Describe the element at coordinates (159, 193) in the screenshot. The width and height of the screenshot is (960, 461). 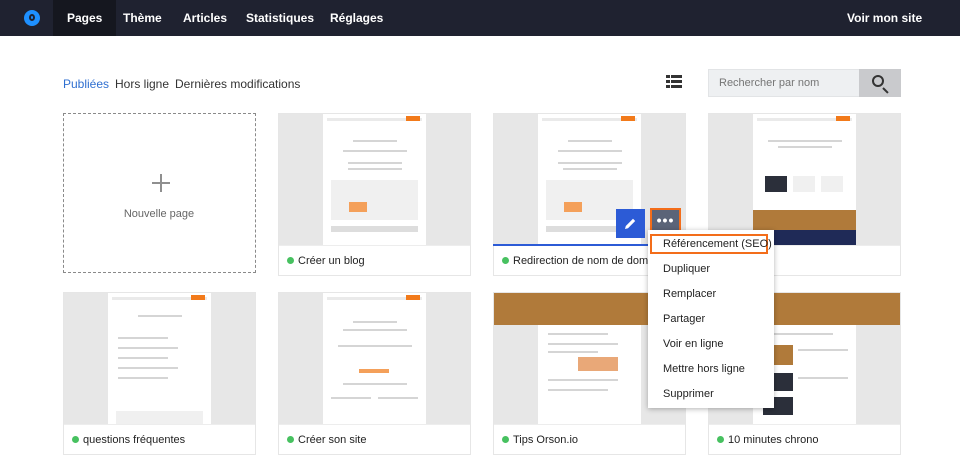
I see `new-page-card: Nouvelle page` at that location.